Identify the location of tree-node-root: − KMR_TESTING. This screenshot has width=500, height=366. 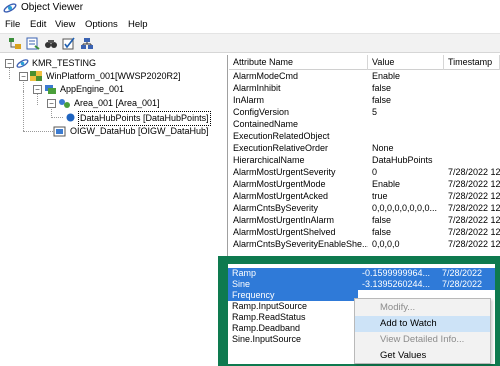
(114, 63).